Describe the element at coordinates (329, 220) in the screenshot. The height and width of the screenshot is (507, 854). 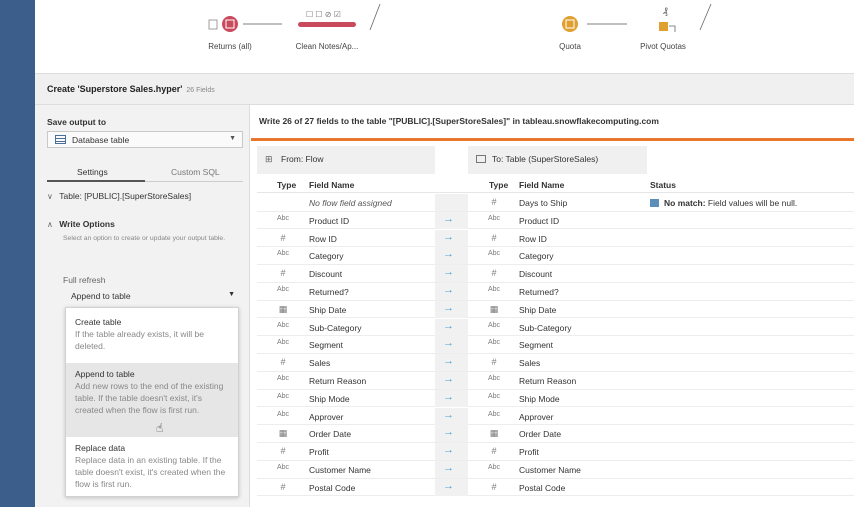
I see `from-field-name: Product ID` at that location.